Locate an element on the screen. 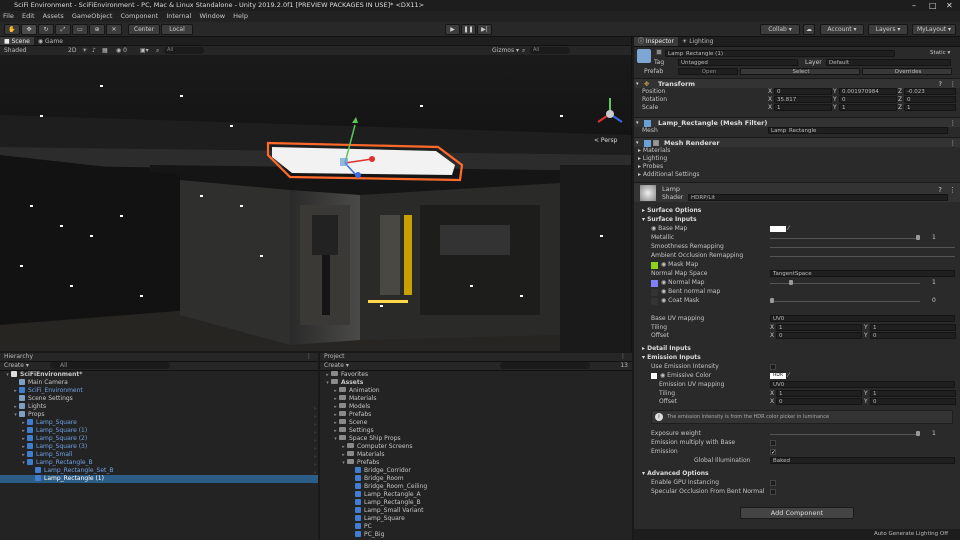 The image size is (960, 540). layer-dropdown: Default is located at coordinates (888, 62).